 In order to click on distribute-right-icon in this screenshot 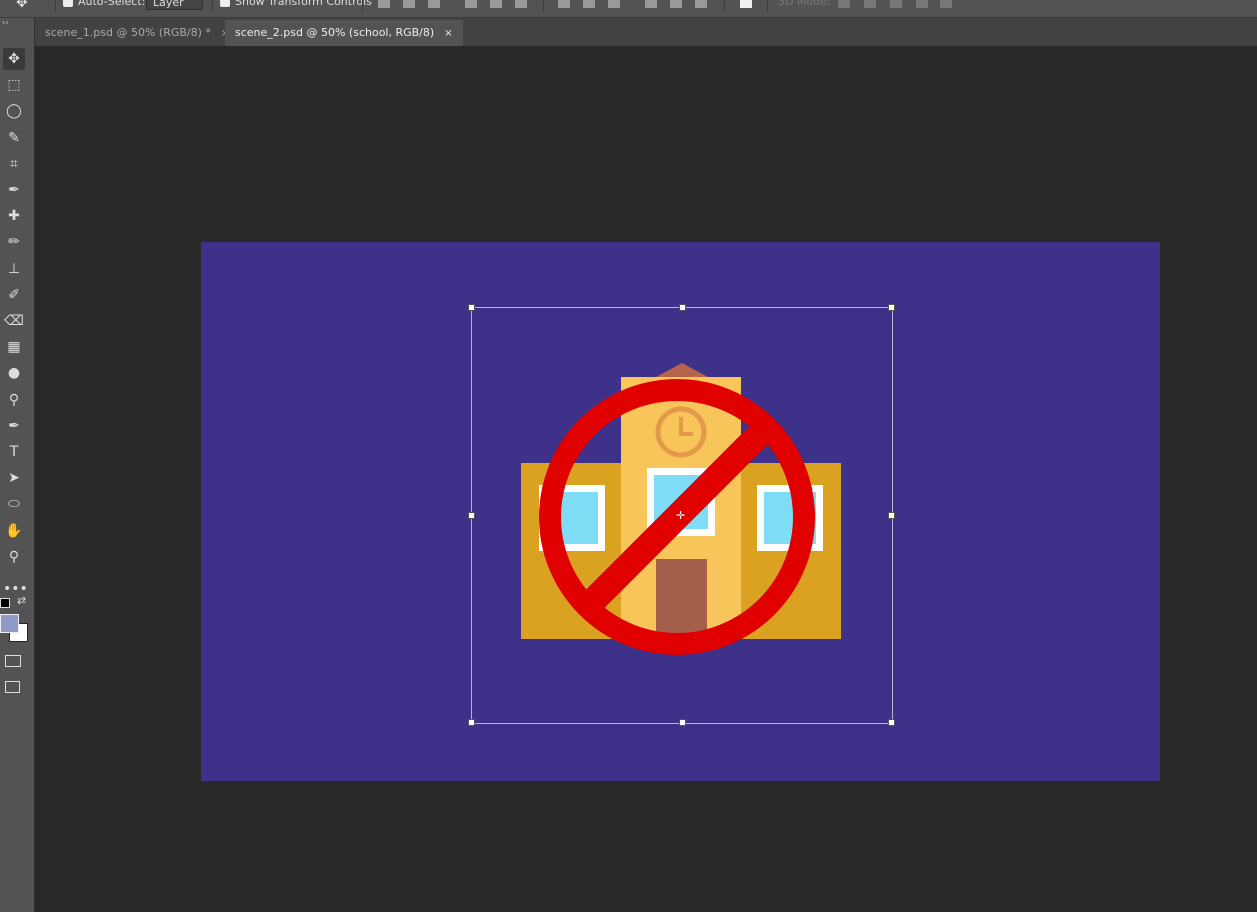, I will do `click(701, 4)`.